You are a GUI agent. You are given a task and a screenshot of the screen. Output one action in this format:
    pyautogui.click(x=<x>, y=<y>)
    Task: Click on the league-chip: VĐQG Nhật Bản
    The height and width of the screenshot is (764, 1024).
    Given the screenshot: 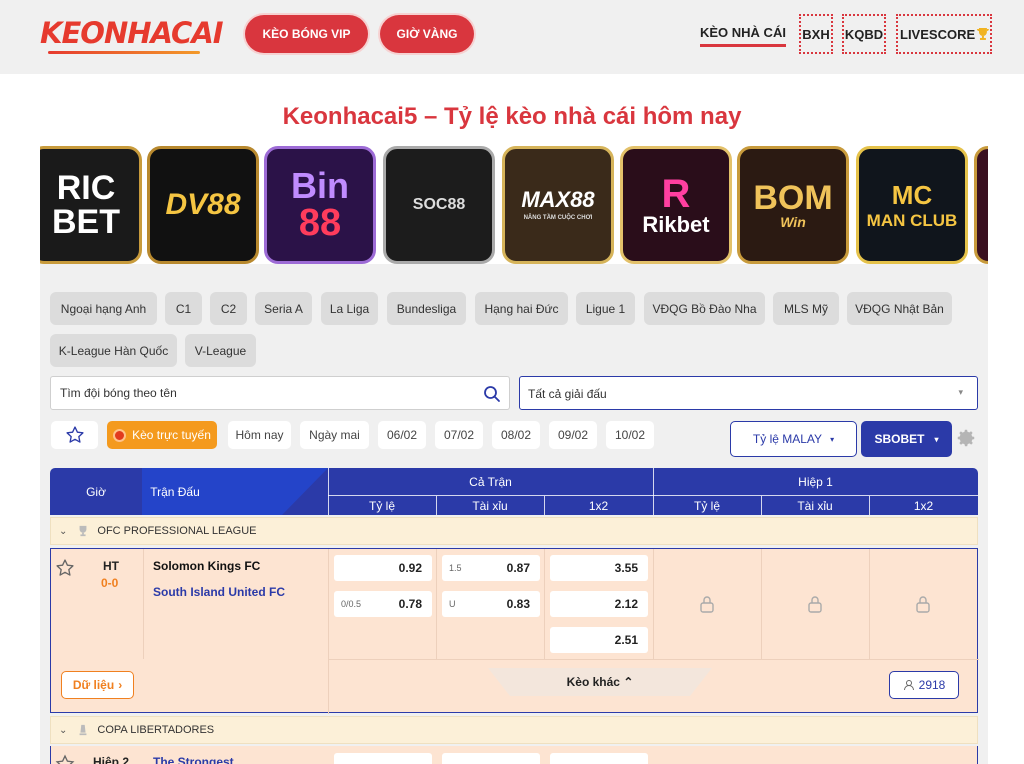 What is the action you would take?
    pyautogui.click(x=899, y=308)
    